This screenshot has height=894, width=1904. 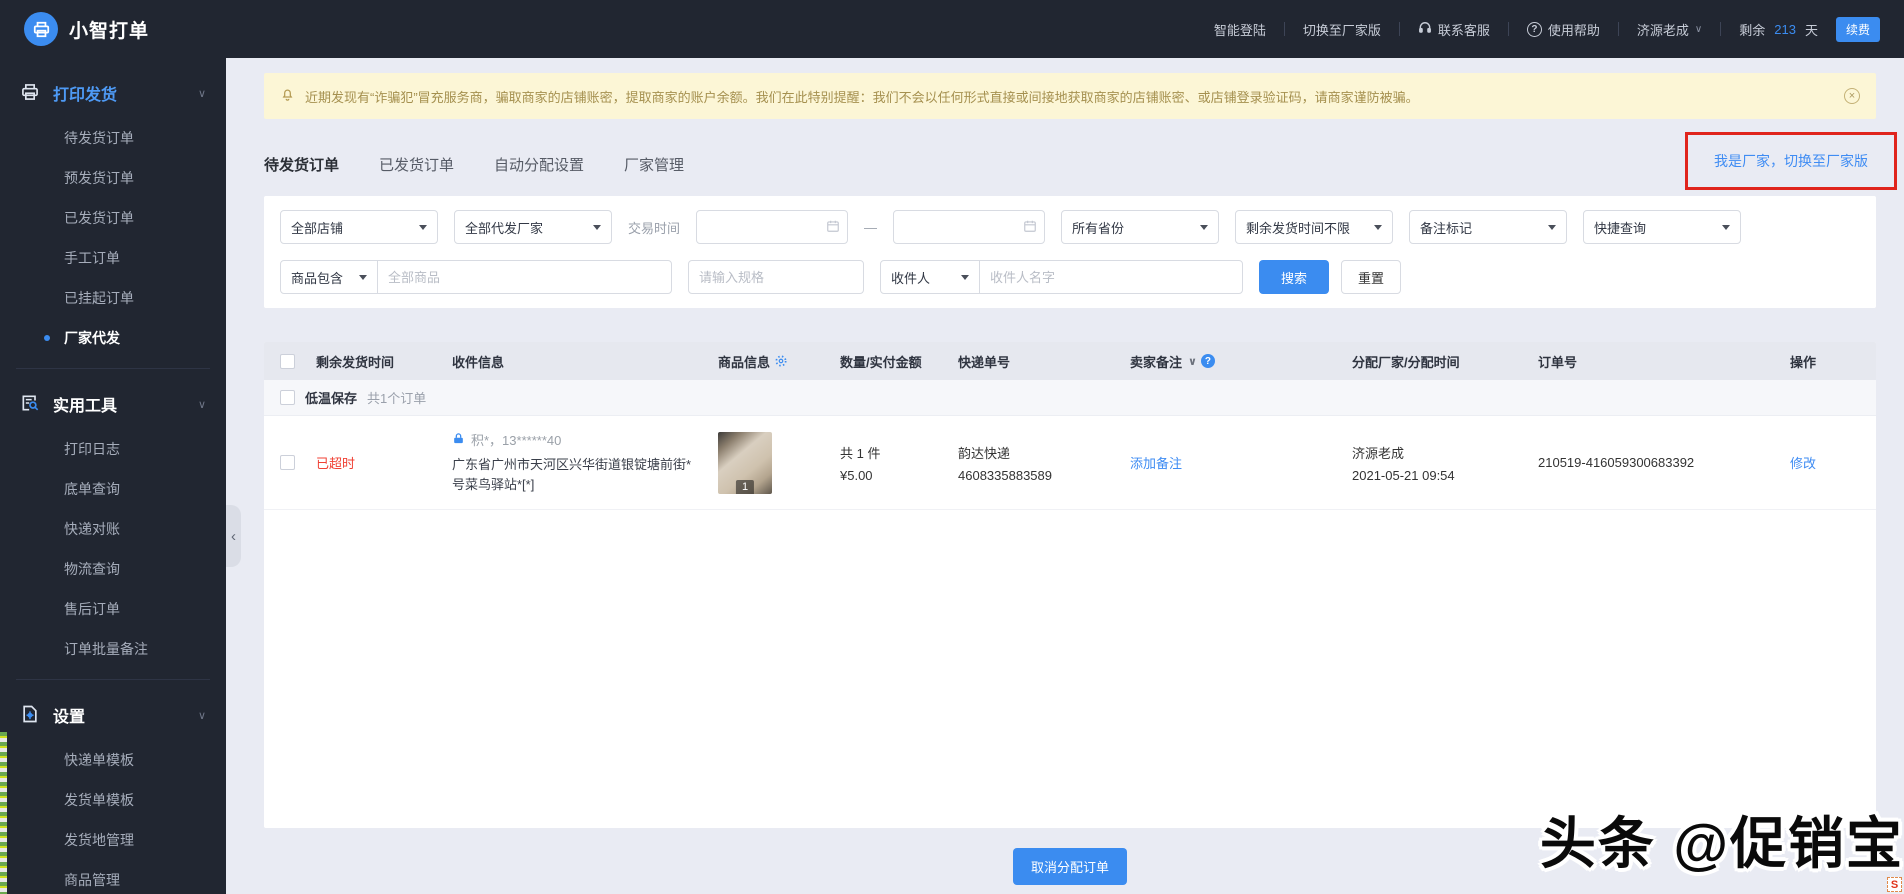 What do you see at coordinates (1005, 475) in the screenshot?
I see `tracking-number: 4608335883589` at bounding box center [1005, 475].